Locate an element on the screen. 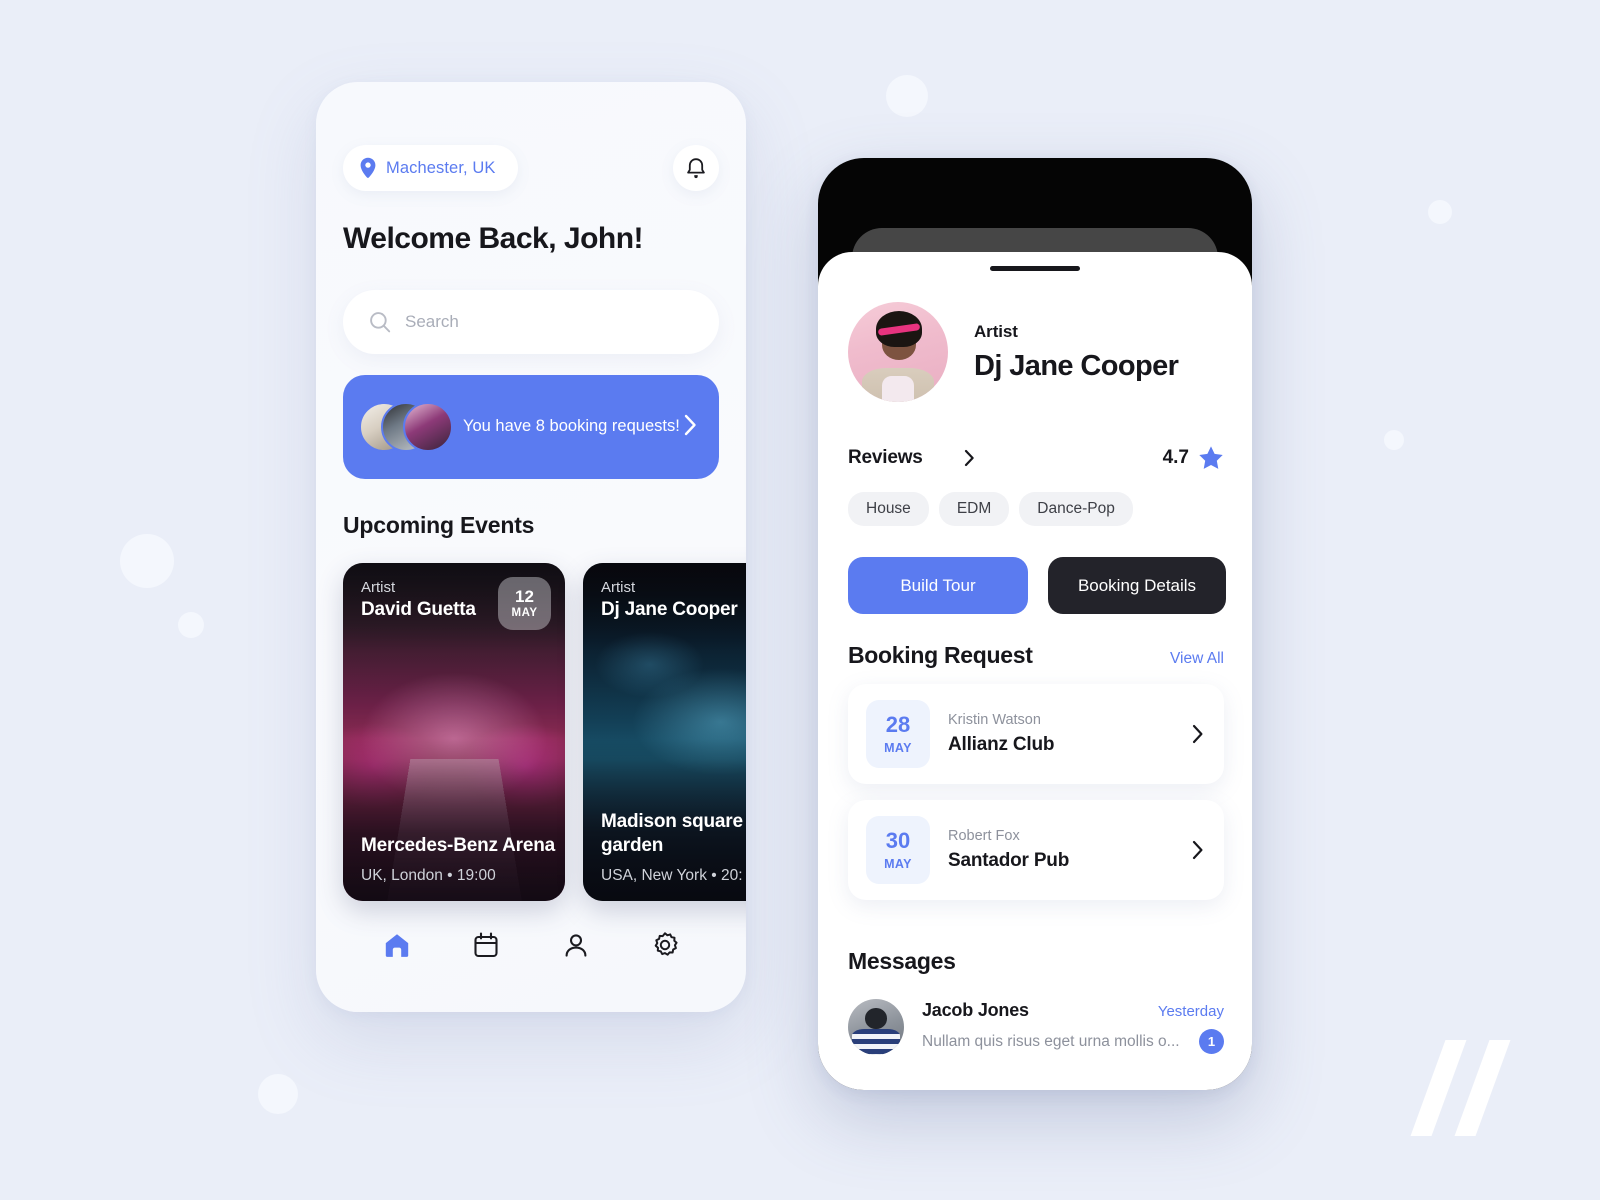 Image resolution: width=1600 pixels, height=1200 pixels. event-role-label: Artist is located at coordinates (618, 587).